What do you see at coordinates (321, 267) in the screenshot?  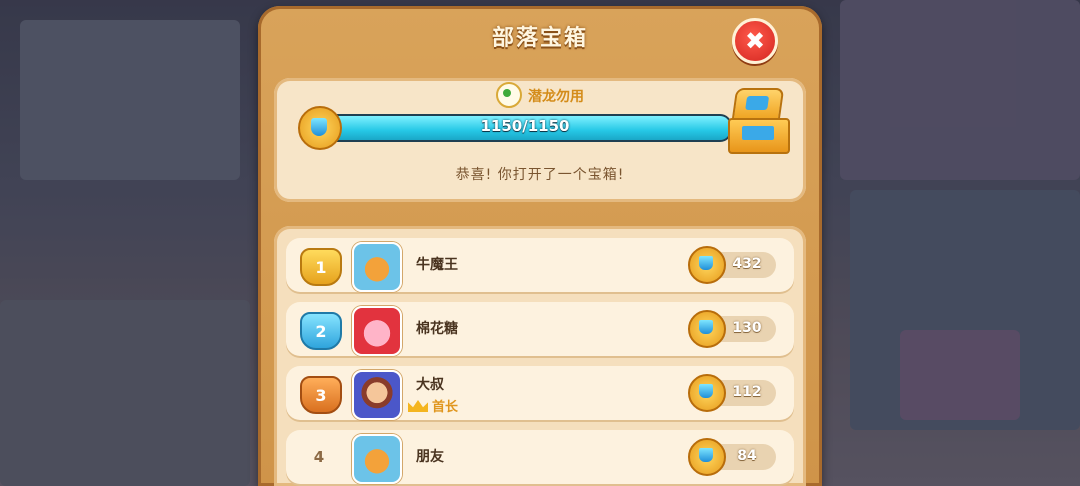 I see `rank-medal-icon: 1` at bounding box center [321, 267].